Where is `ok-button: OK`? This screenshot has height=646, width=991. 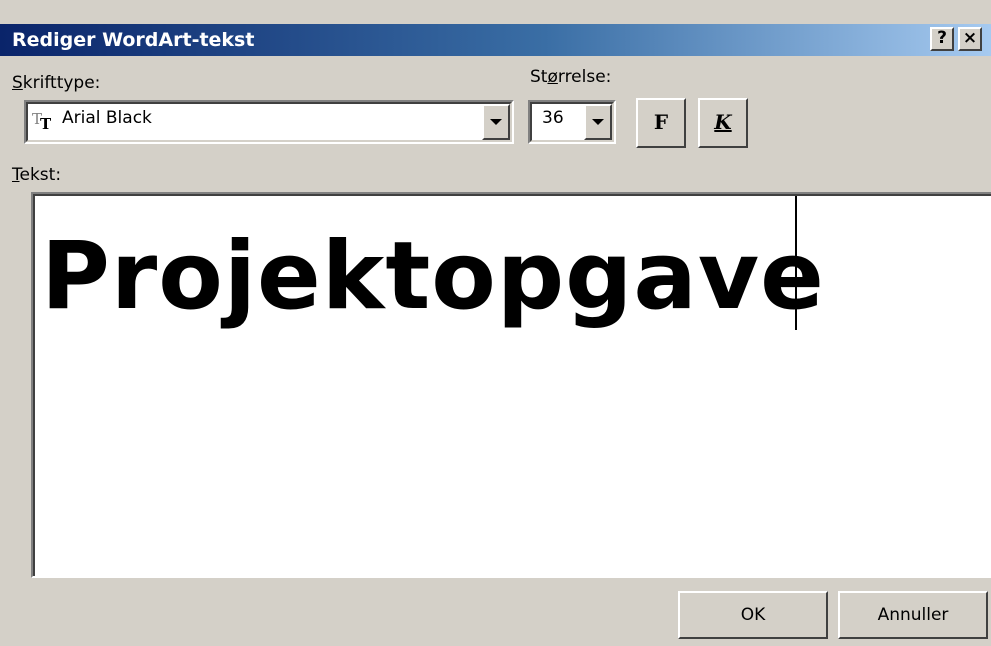
ok-button: OK is located at coordinates (753, 615).